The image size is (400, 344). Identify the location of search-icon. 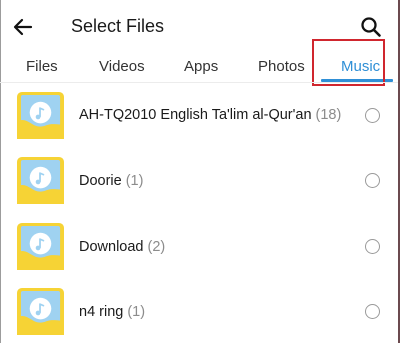
(371, 27).